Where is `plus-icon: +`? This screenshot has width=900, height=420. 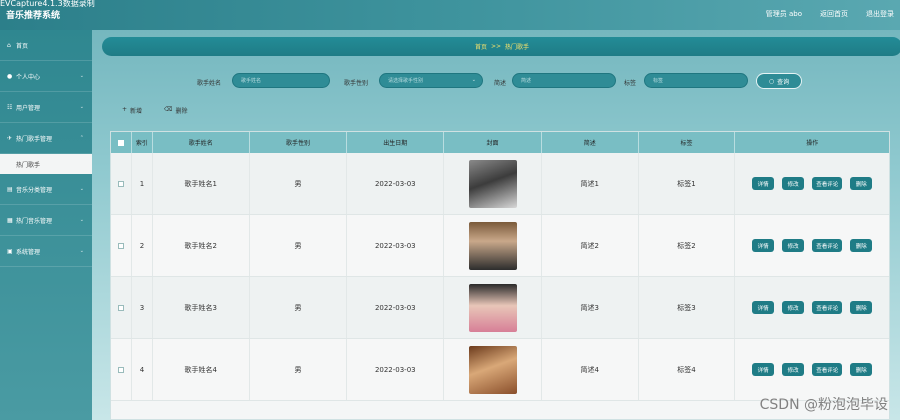 plus-icon: + is located at coordinates (125, 109).